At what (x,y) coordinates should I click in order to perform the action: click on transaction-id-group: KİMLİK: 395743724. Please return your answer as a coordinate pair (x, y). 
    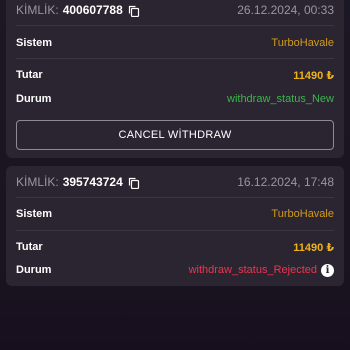
    Looking at the image, I should click on (78, 182).